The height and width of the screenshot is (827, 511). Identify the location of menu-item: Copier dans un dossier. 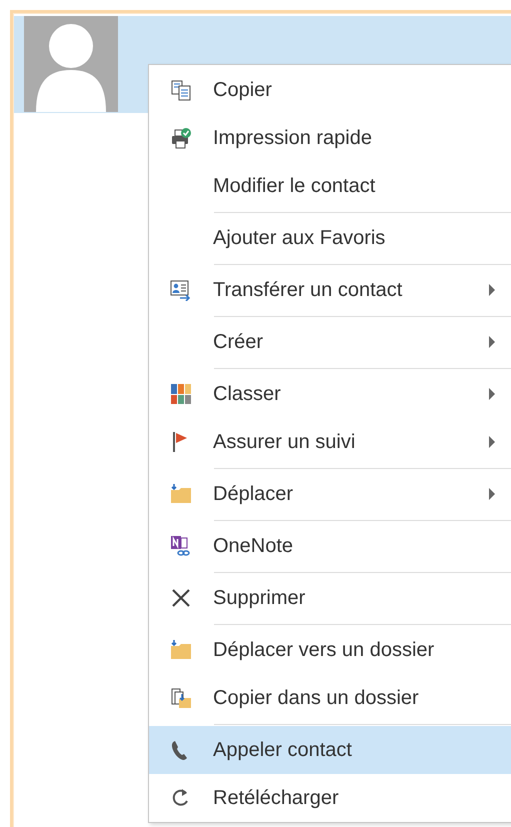
(330, 698).